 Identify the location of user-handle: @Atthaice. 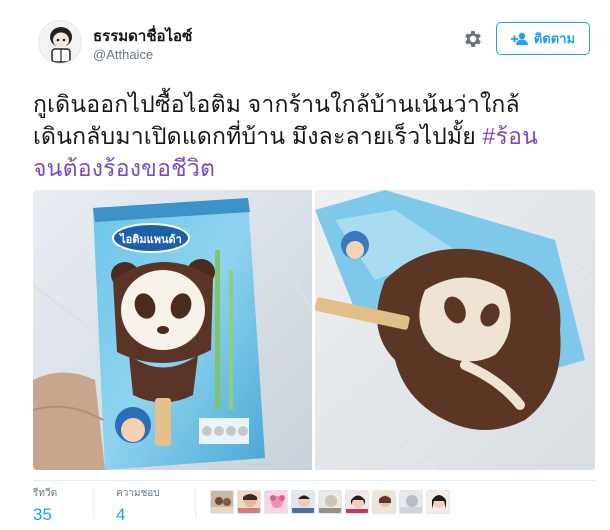
(123, 54).